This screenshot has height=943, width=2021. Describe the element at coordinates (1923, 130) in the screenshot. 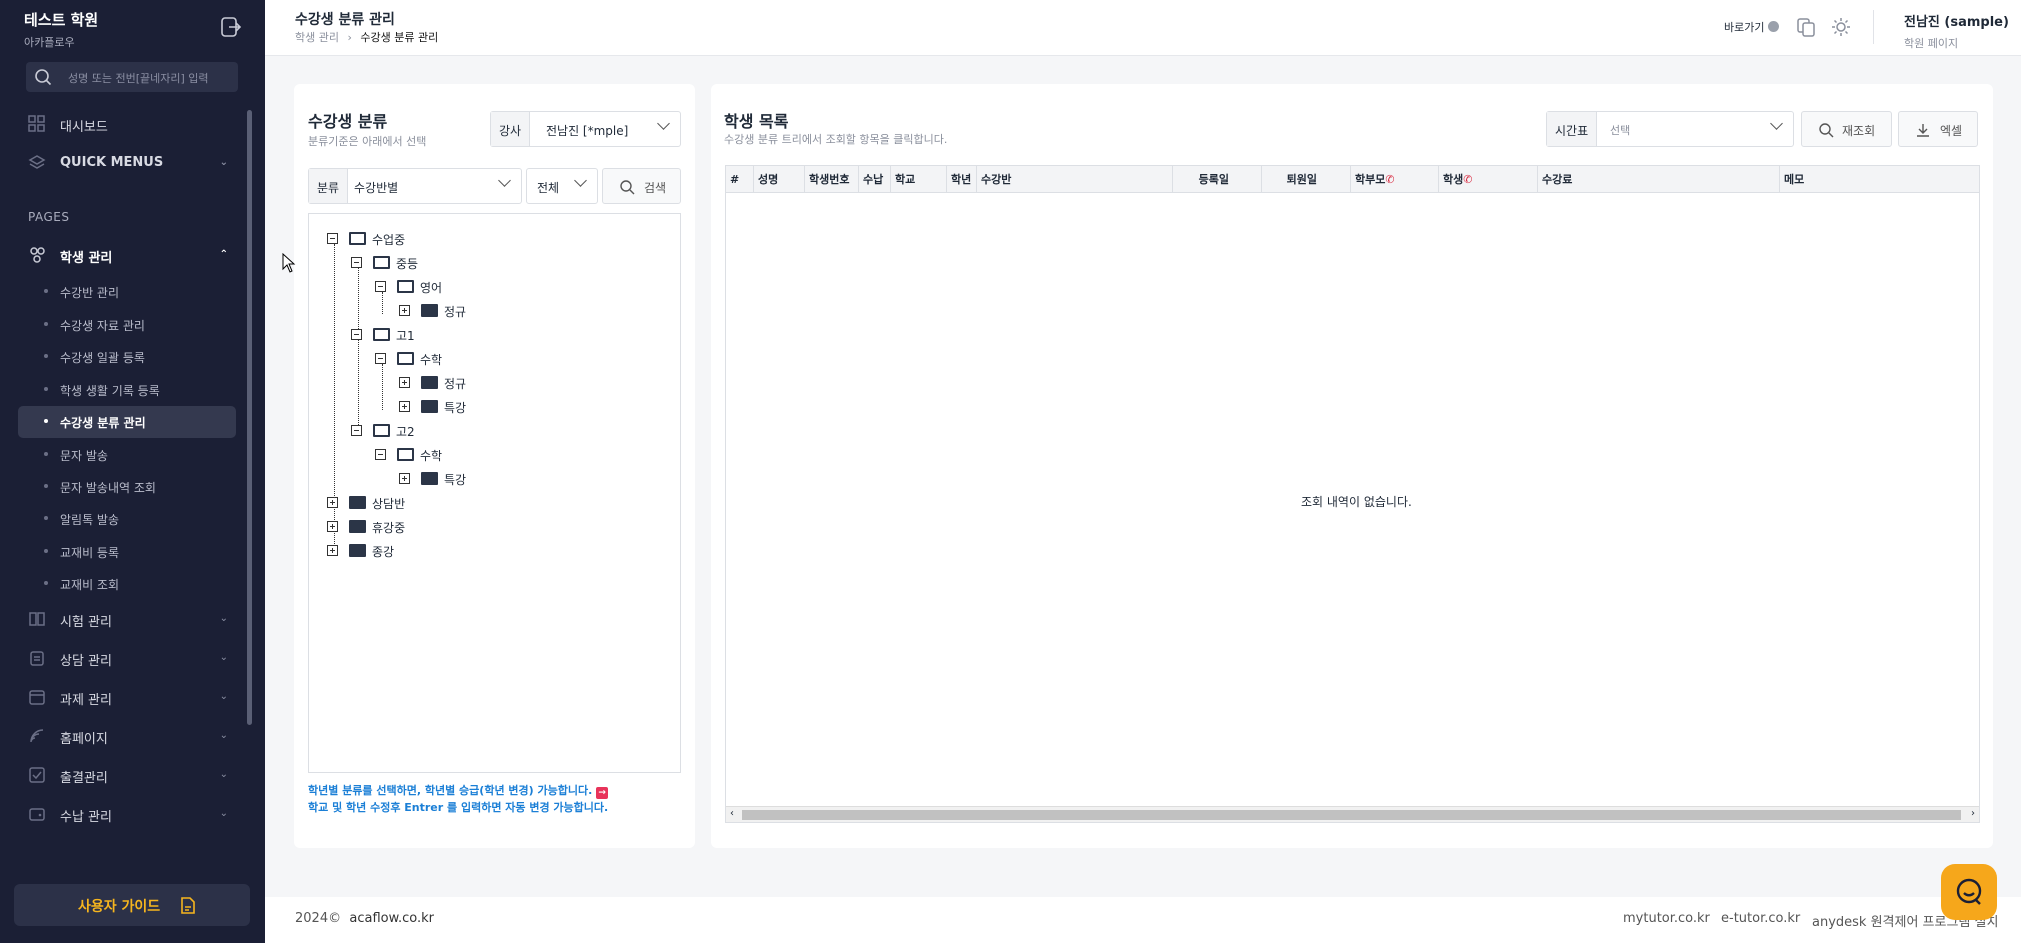

I see `download-icon` at that location.